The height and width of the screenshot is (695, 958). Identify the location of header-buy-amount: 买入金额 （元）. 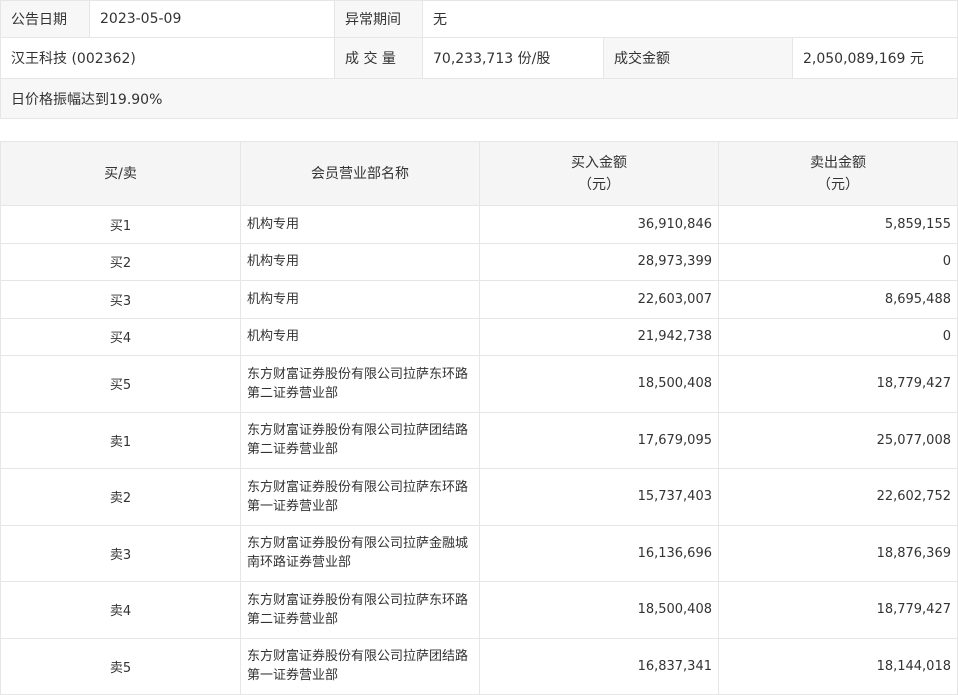
(599, 173).